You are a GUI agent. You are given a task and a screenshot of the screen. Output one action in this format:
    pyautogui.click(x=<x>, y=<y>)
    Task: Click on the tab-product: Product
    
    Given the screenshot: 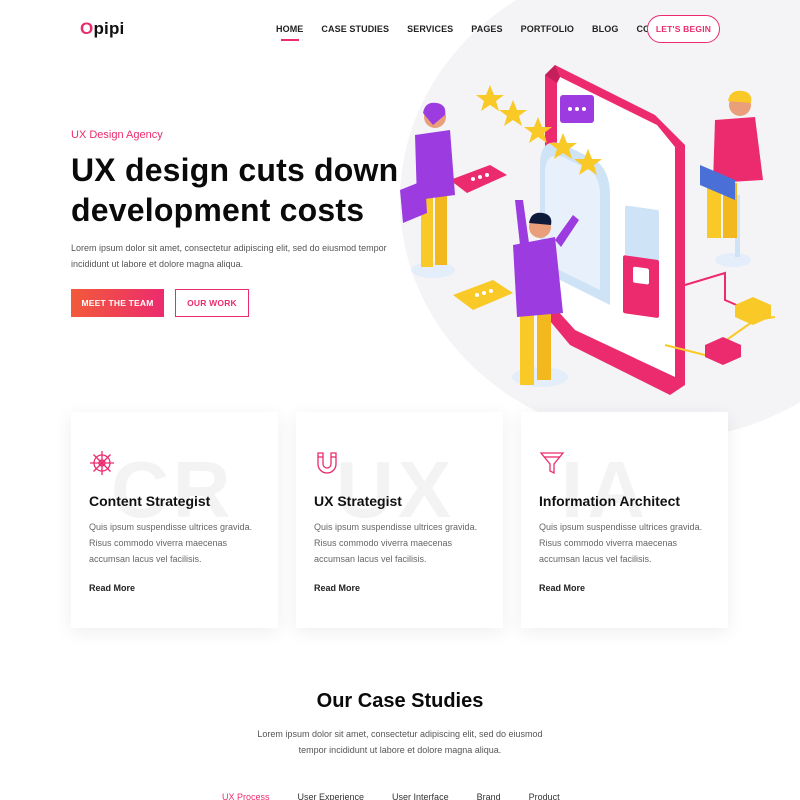 What is the action you would take?
    pyautogui.click(x=544, y=796)
    